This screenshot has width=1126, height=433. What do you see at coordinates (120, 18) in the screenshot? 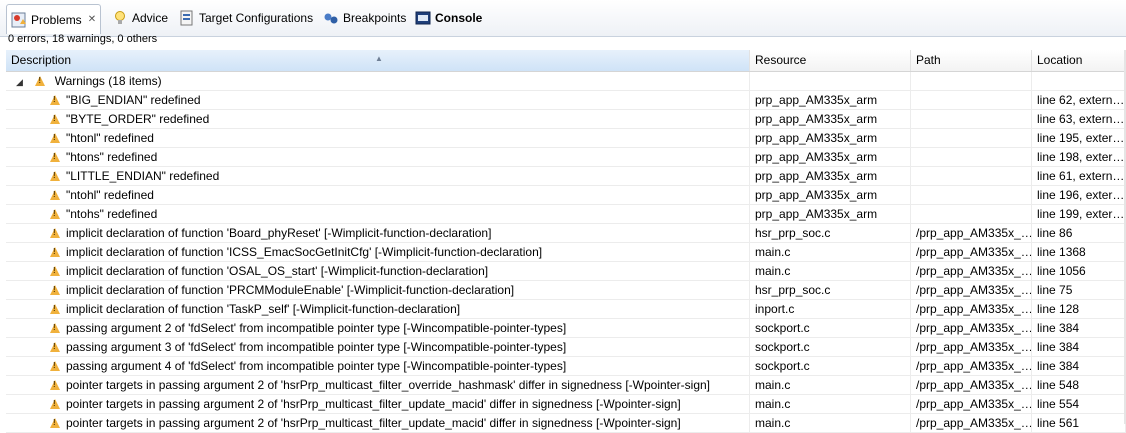
I see `lightbulb-icon` at bounding box center [120, 18].